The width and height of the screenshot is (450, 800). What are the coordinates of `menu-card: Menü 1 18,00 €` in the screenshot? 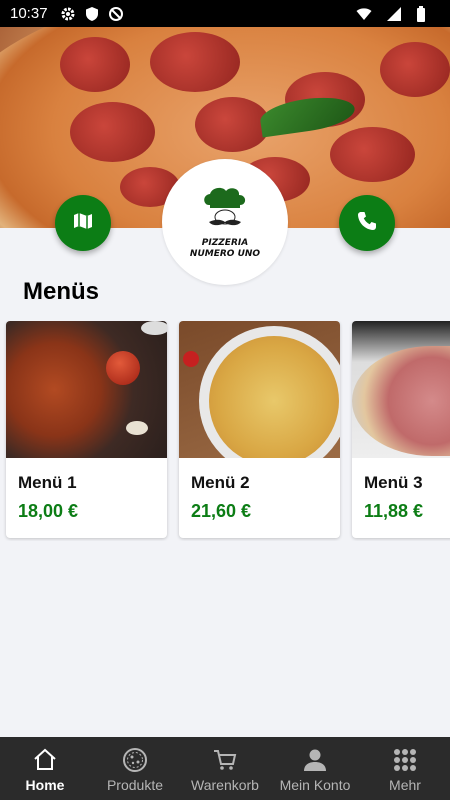 It's located at (86, 429).